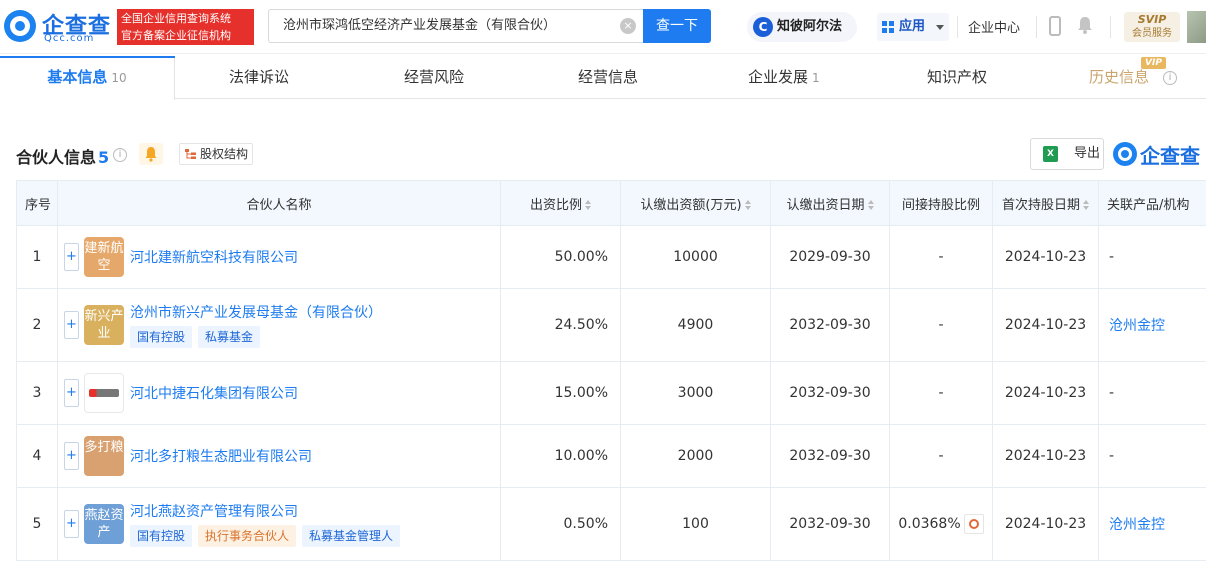 The width and height of the screenshot is (1206, 561). What do you see at coordinates (913, 27) in the screenshot?
I see `apps-menu-button: 应用` at bounding box center [913, 27].